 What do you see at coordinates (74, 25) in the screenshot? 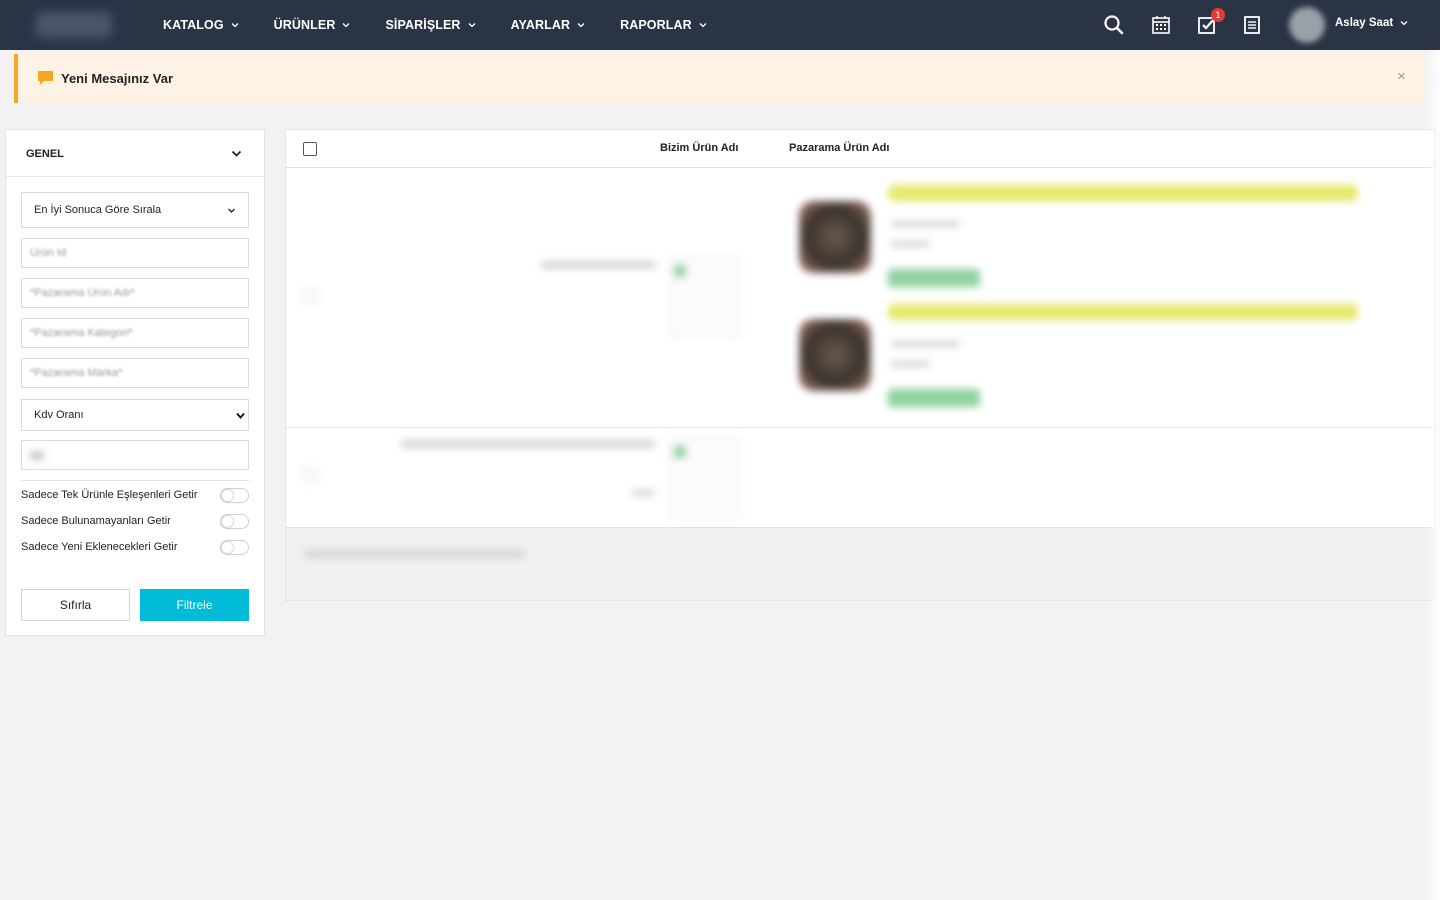
I see `brand-logo` at bounding box center [74, 25].